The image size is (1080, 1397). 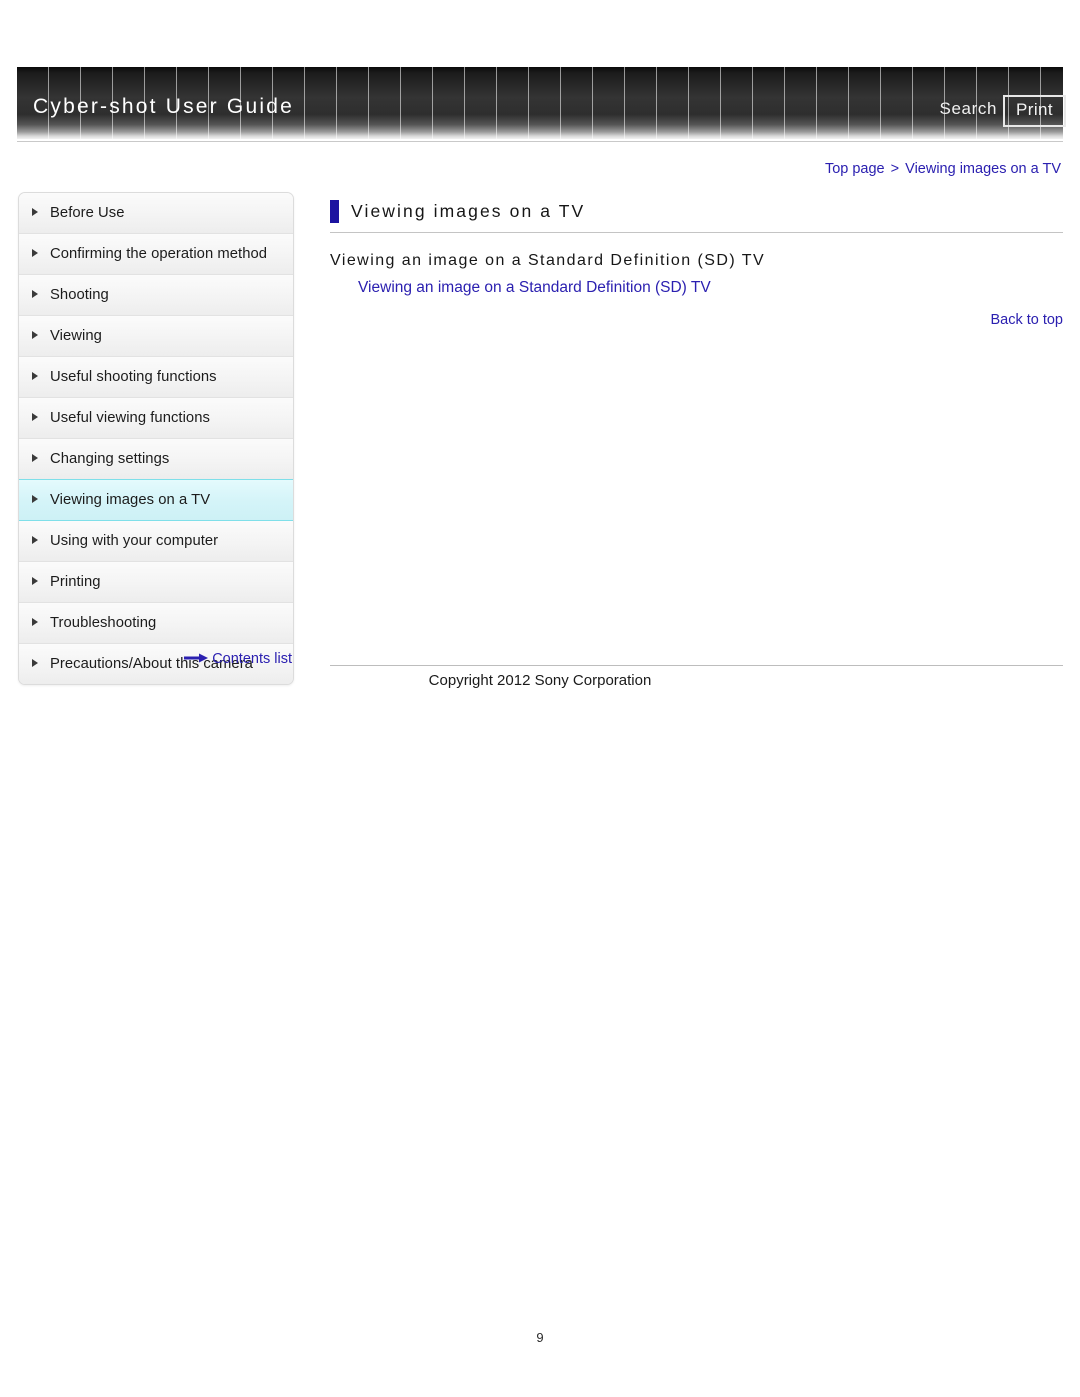 What do you see at coordinates (334, 211) in the screenshot?
I see `title-accent-bar-icon` at bounding box center [334, 211].